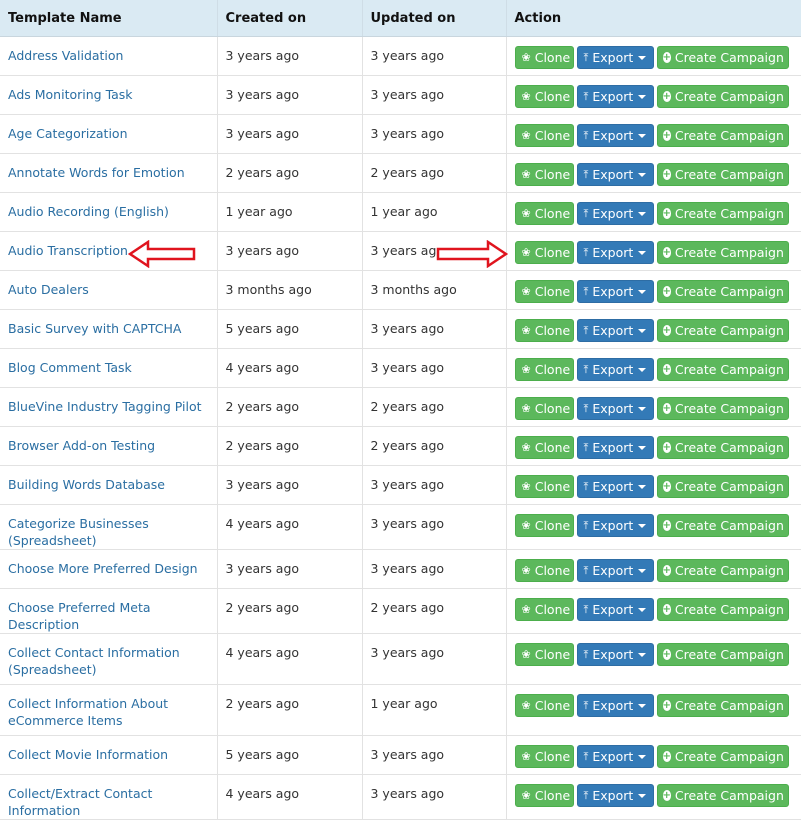  I want to click on template-name-link: Collect Movie Information, so click(109, 755).